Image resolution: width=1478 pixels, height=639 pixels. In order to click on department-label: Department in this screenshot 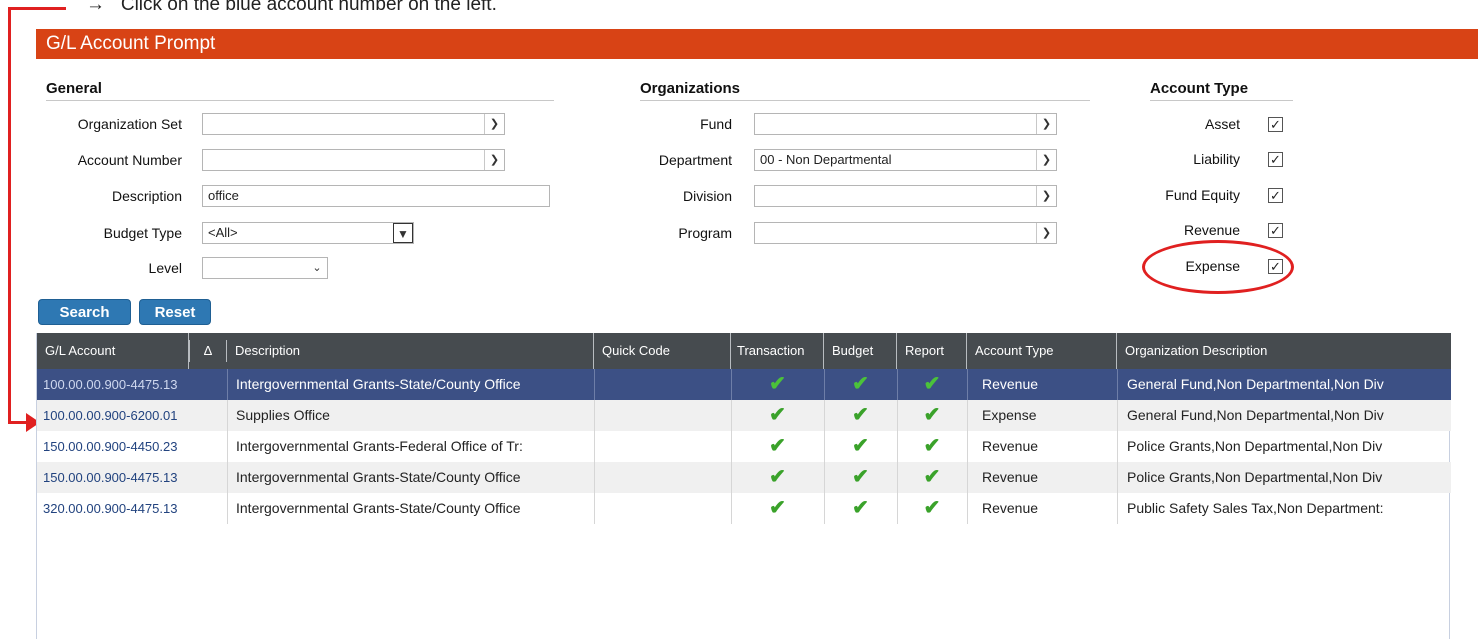, I will do `click(695, 160)`.